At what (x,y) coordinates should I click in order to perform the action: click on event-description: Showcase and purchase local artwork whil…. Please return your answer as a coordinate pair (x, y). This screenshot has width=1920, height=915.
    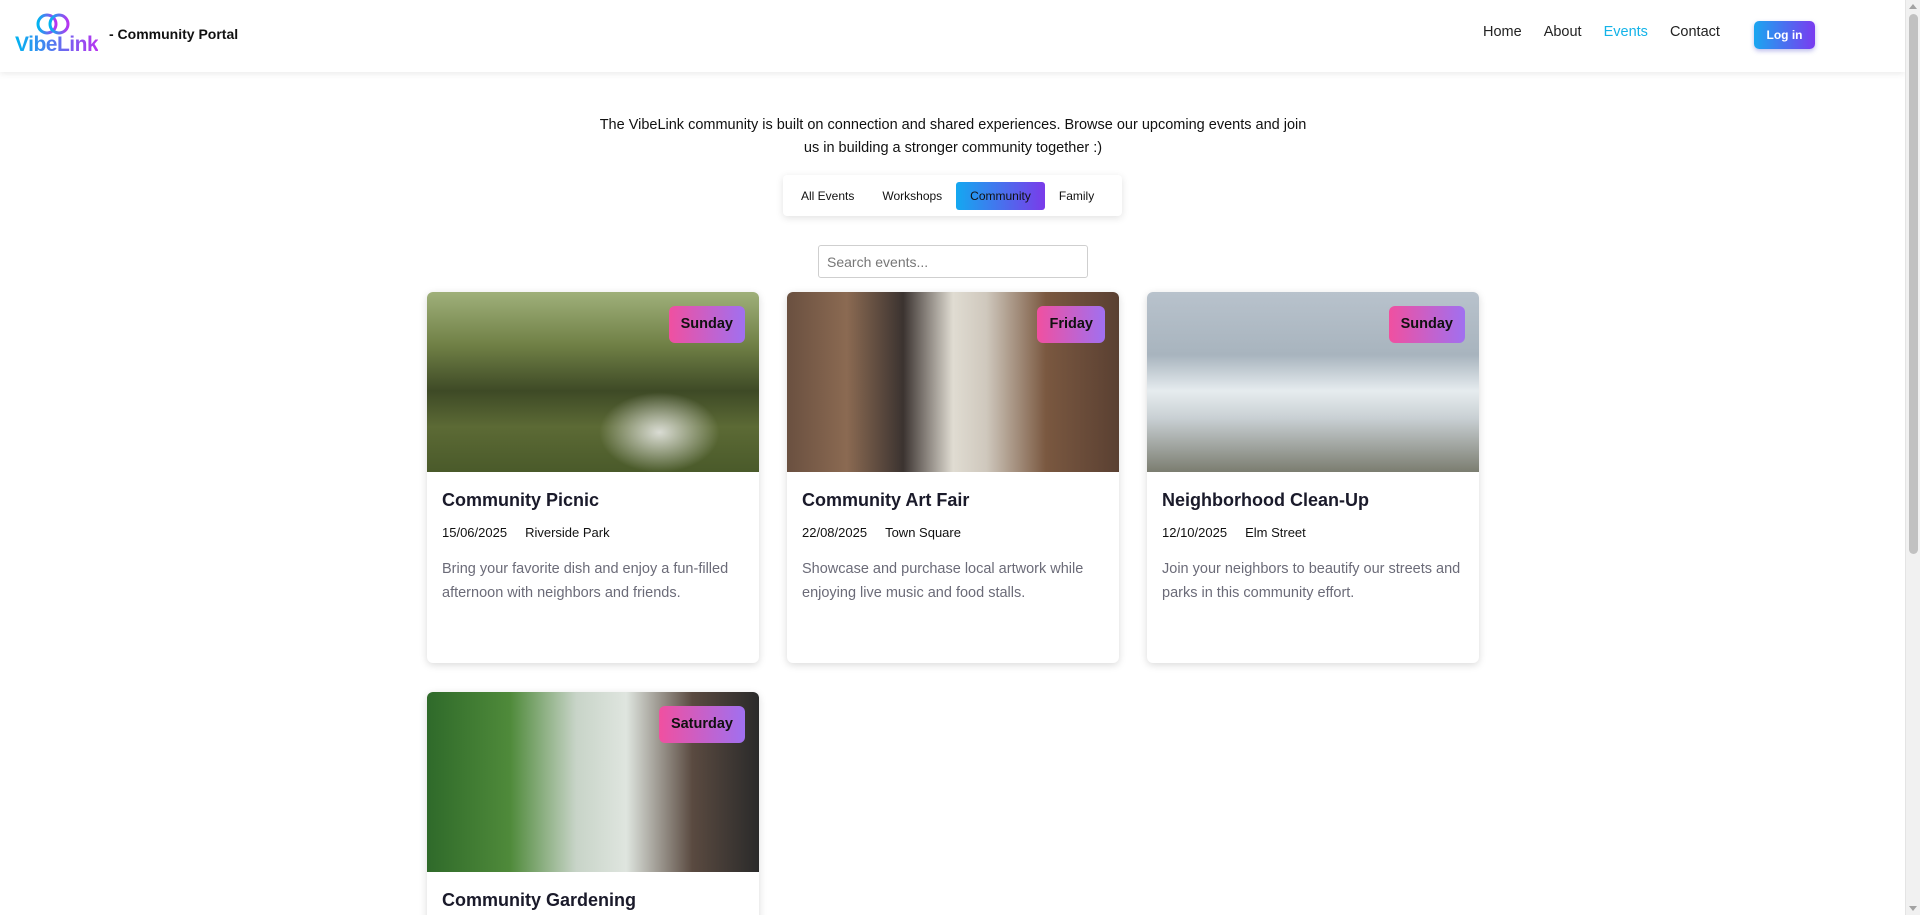
    Looking at the image, I should click on (943, 581).